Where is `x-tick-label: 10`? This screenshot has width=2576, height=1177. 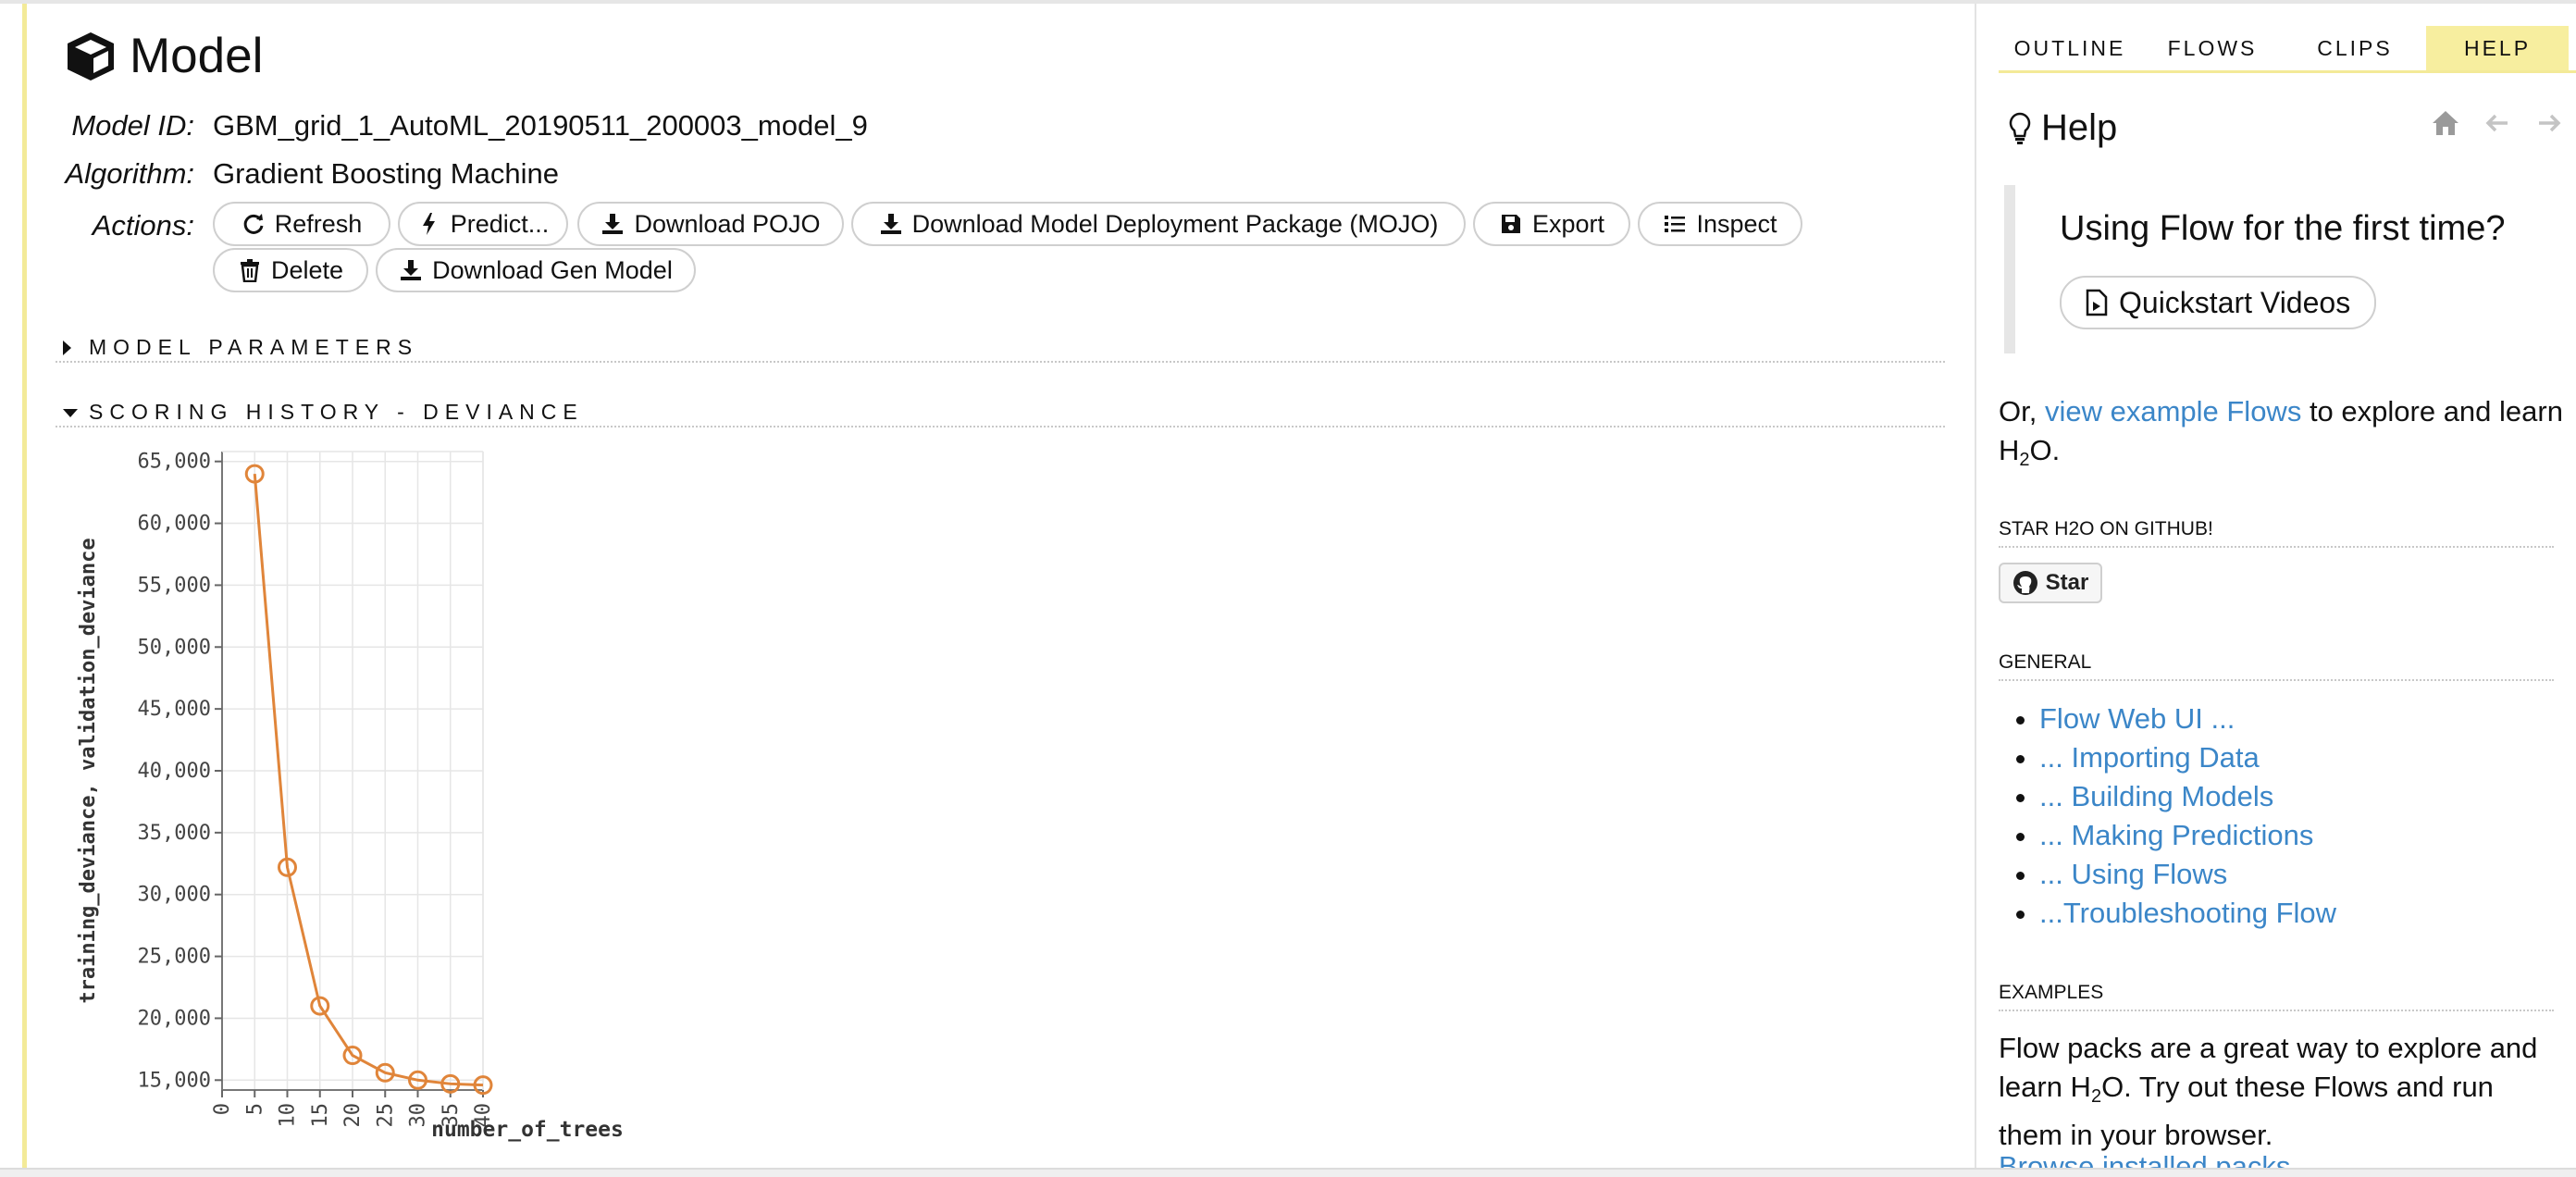
x-tick-label: 10 is located at coordinates (288, 1115).